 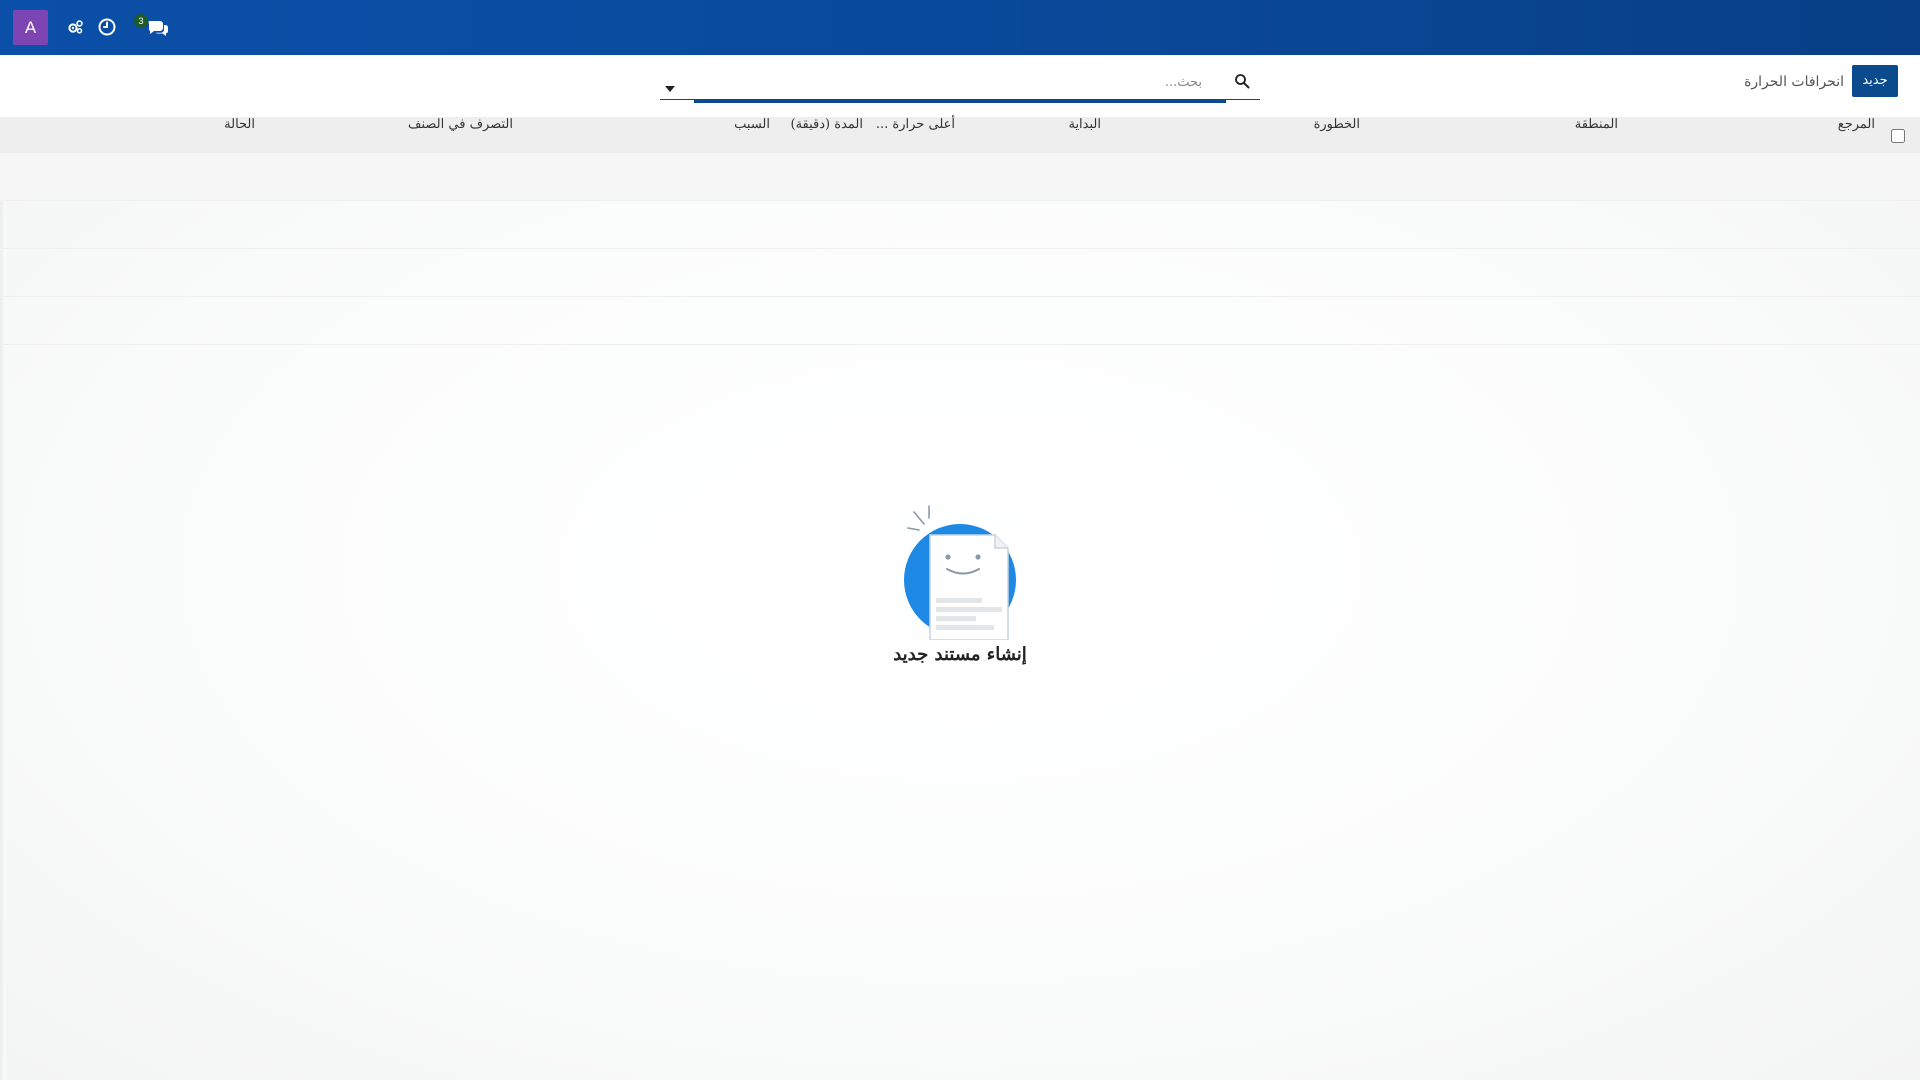 What do you see at coordinates (752, 135) in the screenshot?
I see `column-header-cause: السبب` at bounding box center [752, 135].